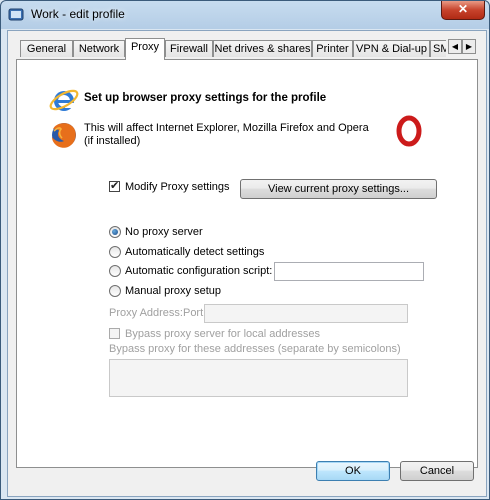  What do you see at coordinates (437, 471) in the screenshot?
I see `cancel-button: Cancel` at bounding box center [437, 471].